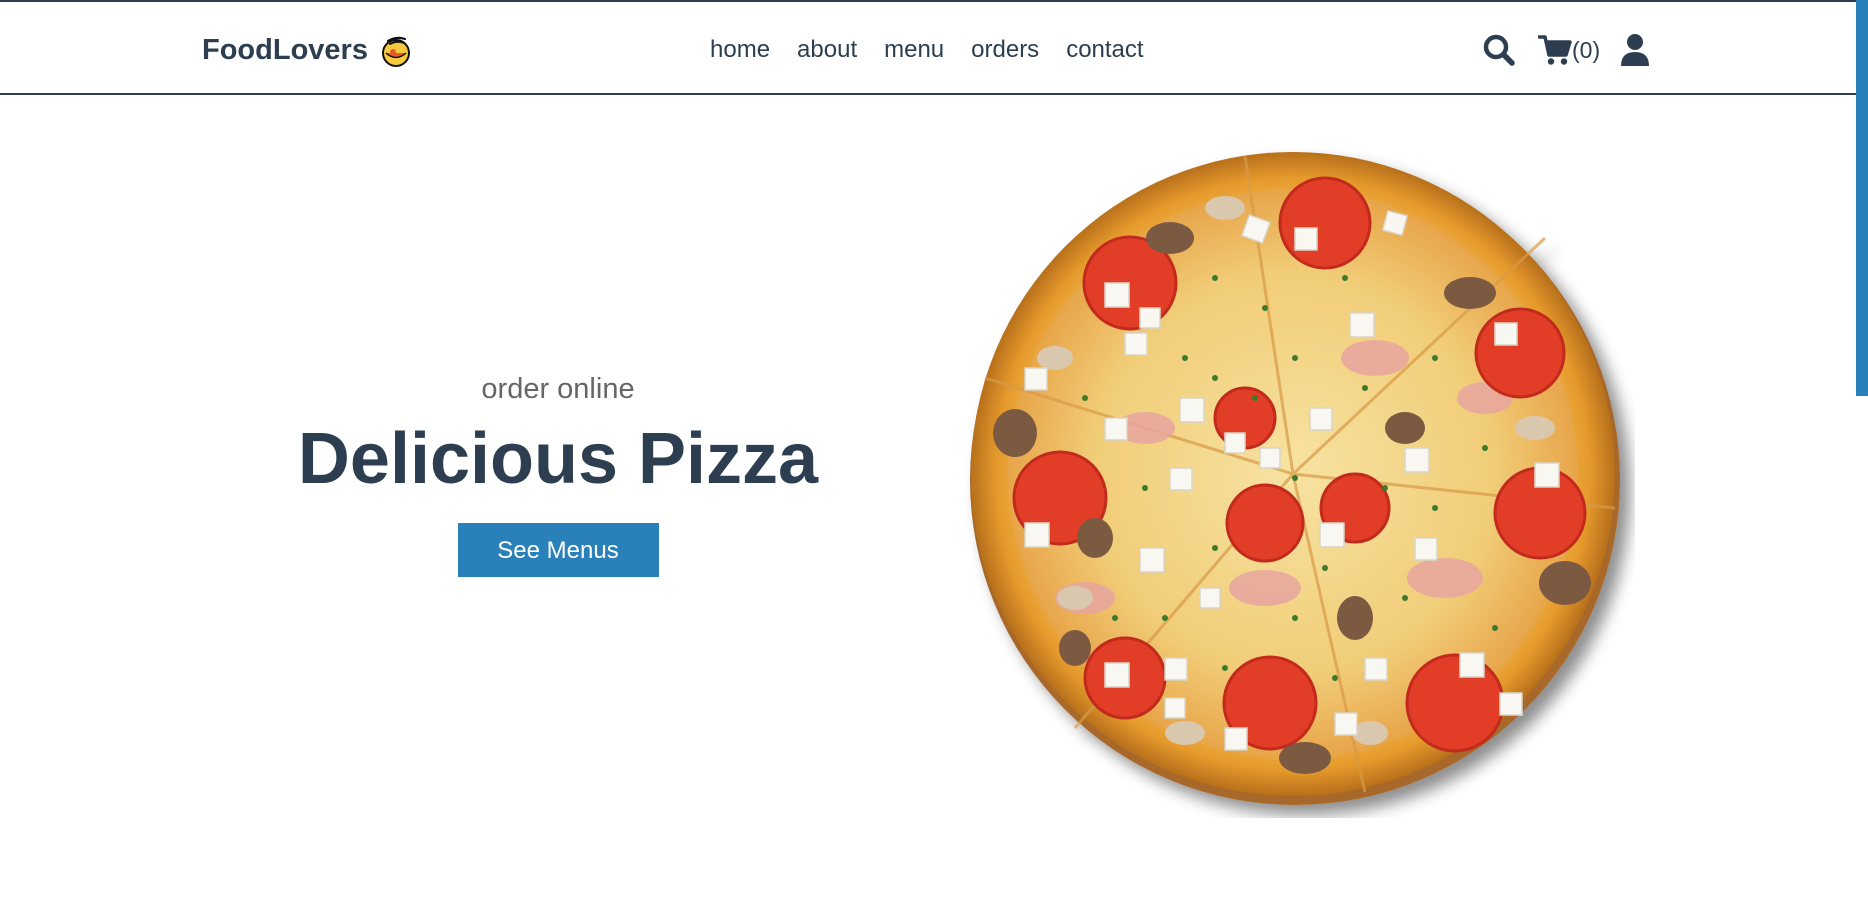 This screenshot has height=906, width=1868. What do you see at coordinates (1862, 198) in the screenshot?
I see `scrollbar-thumb` at bounding box center [1862, 198].